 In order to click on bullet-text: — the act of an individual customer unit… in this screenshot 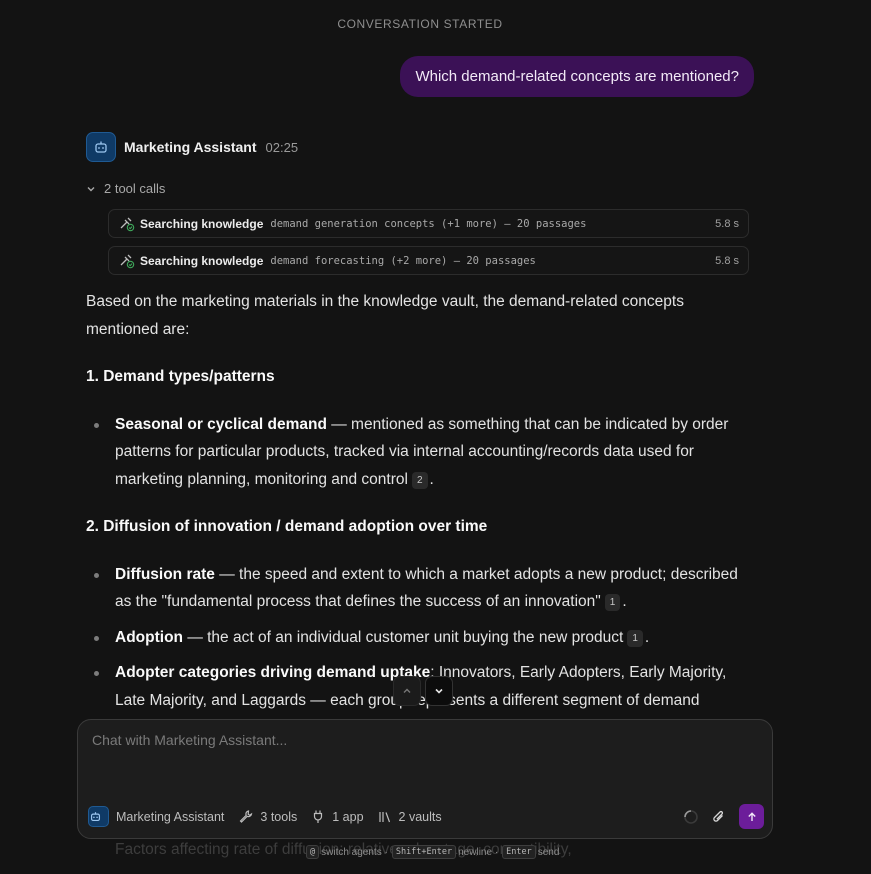, I will do `click(403, 637)`.